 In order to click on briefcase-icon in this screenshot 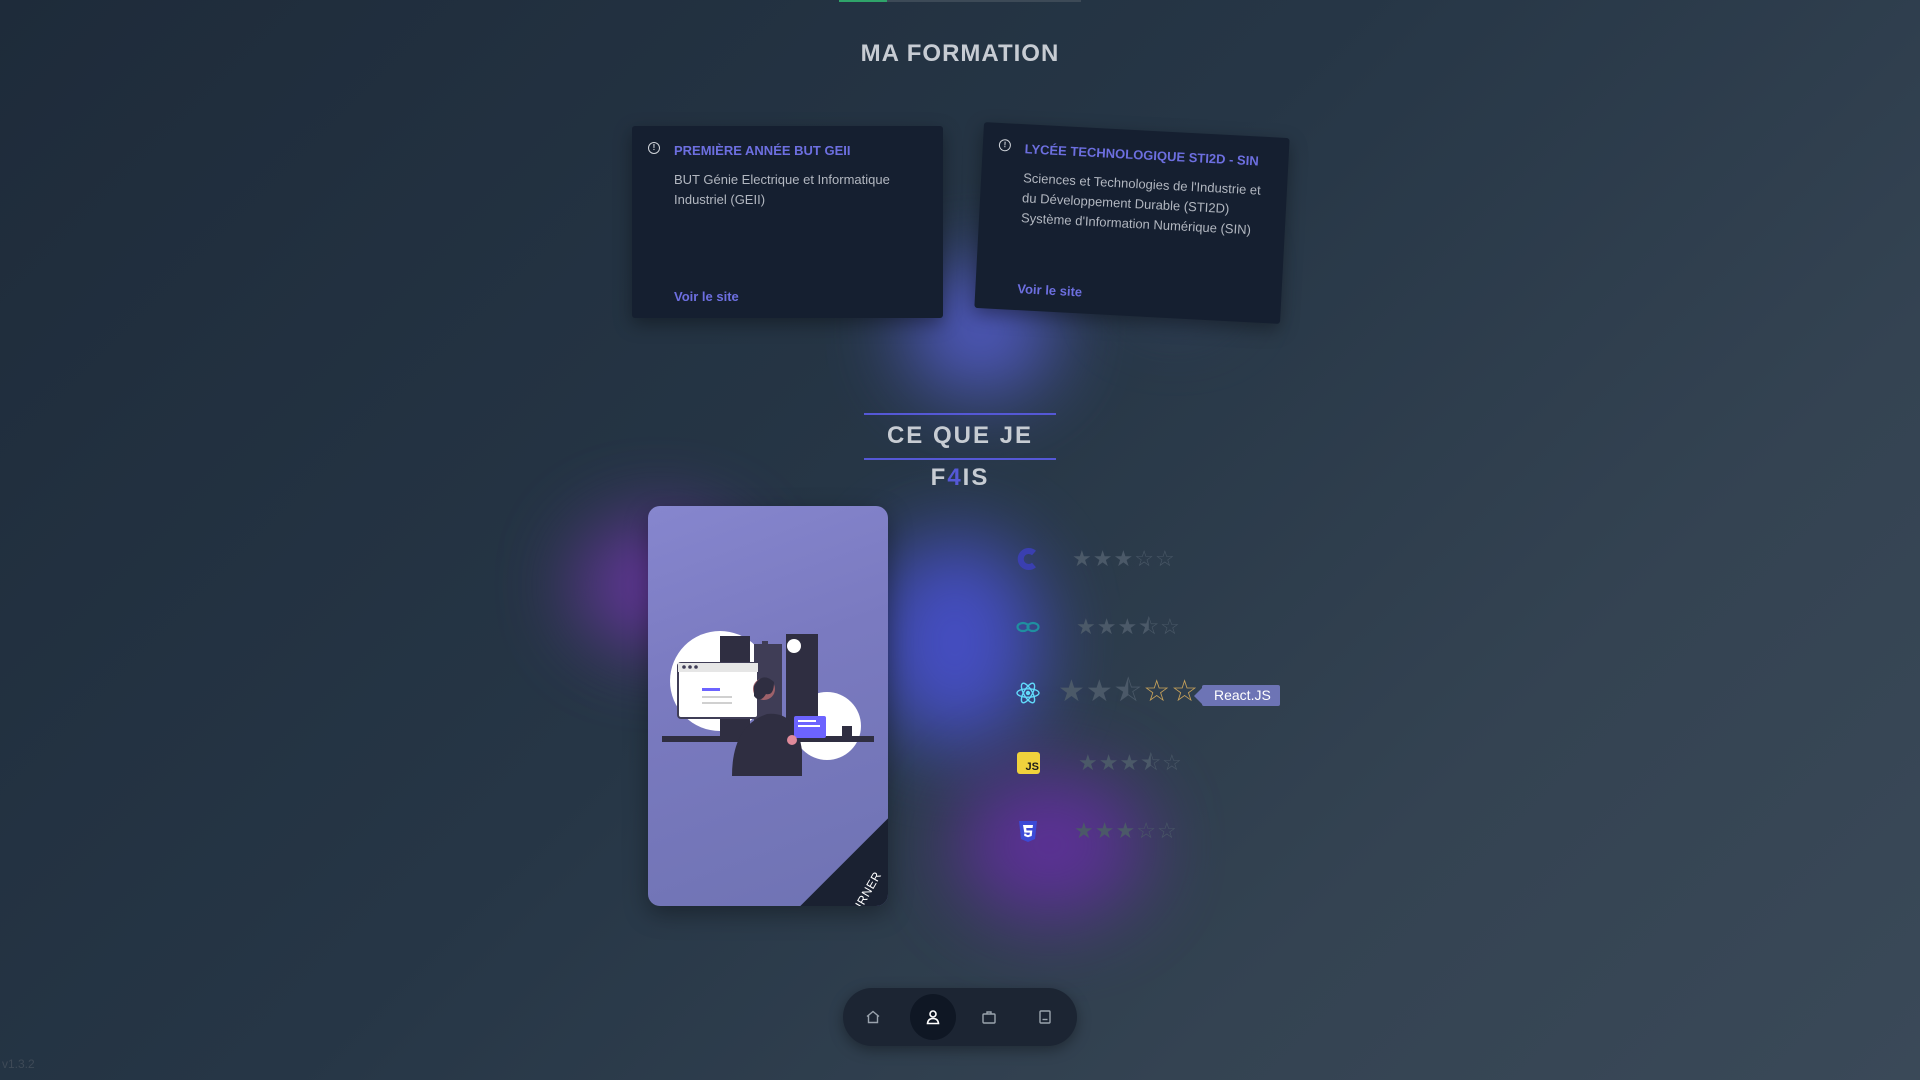, I will do `click(989, 1017)`.